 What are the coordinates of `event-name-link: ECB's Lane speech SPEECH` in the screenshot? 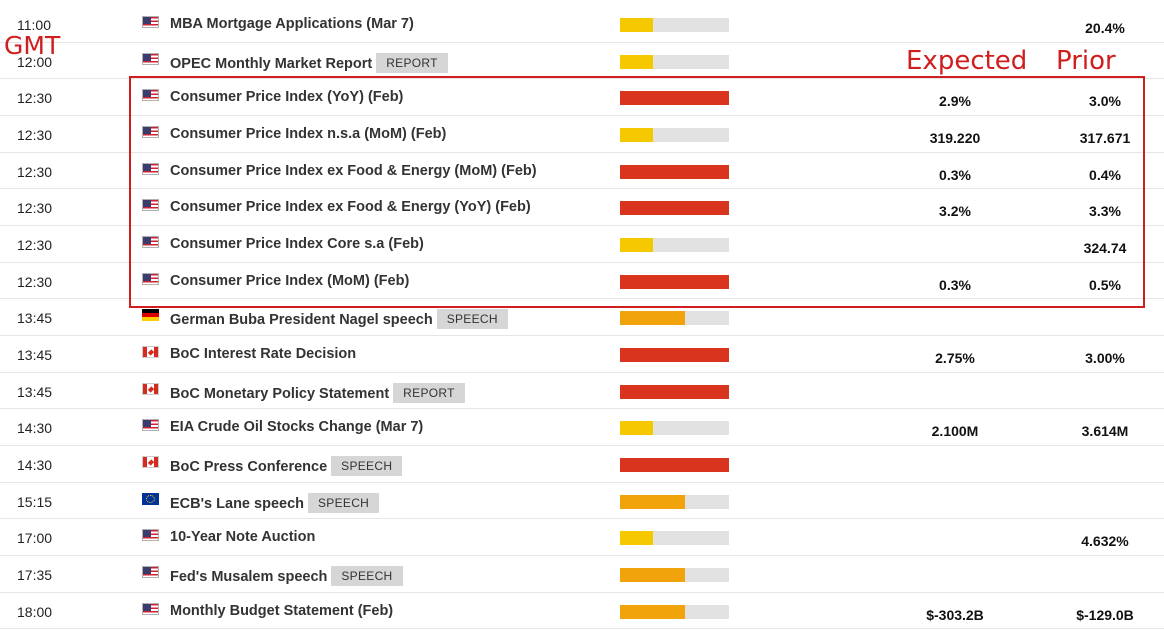 It's located at (275, 502).